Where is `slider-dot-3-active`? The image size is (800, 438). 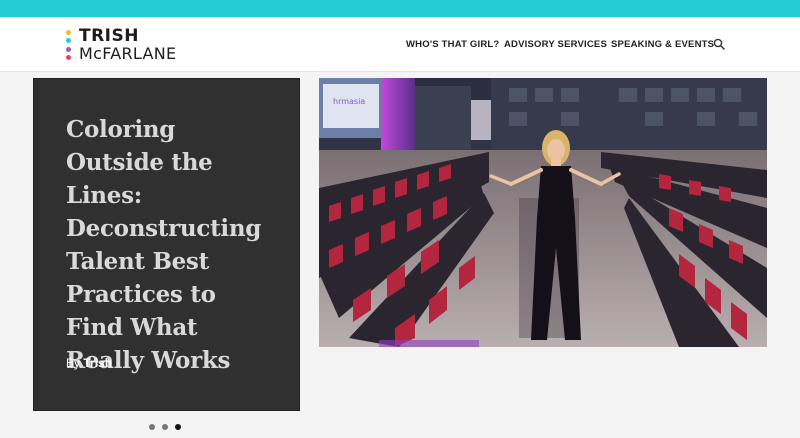
slider-dot-3-active is located at coordinates (178, 427).